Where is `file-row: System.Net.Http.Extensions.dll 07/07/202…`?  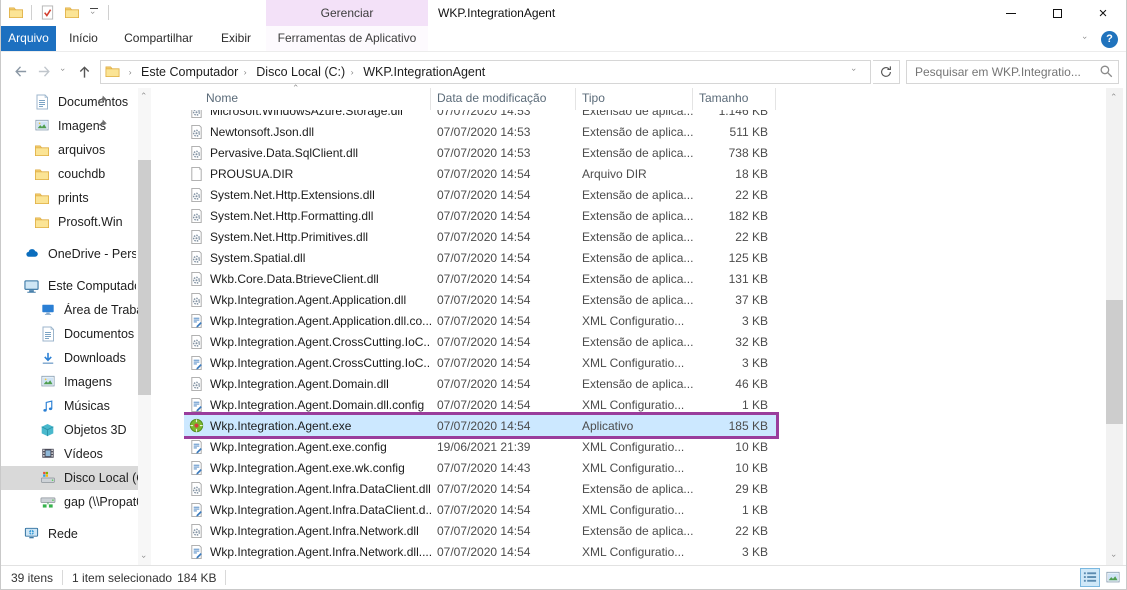
file-row: System.Net.Http.Extensions.dll 07/07/202… is located at coordinates (480, 194).